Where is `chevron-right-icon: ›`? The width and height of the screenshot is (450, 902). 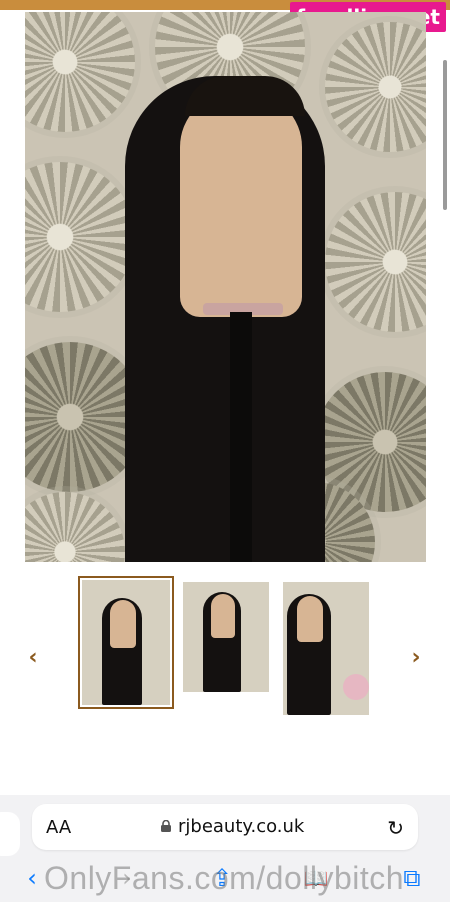
chevron-right-icon: › is located at coordinates (416, 658).